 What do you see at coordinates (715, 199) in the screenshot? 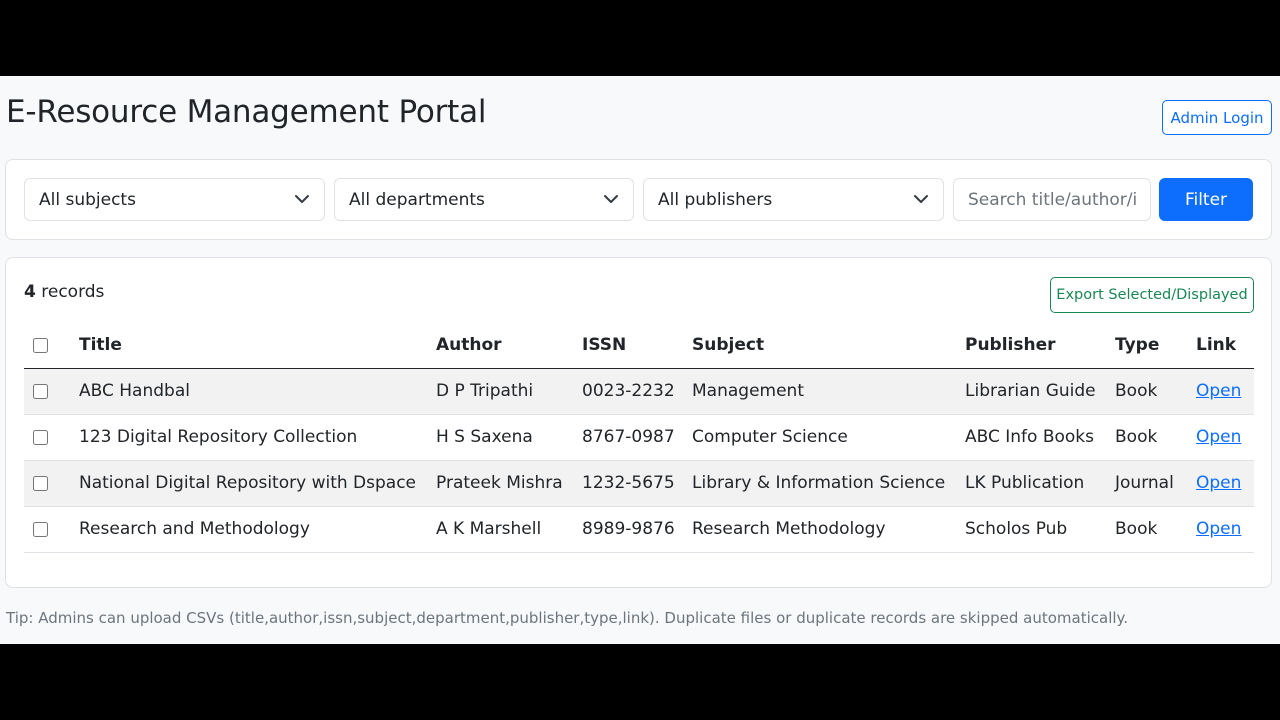
I see `publisher-select-value: All publishers` at bounding box center [715, 199].